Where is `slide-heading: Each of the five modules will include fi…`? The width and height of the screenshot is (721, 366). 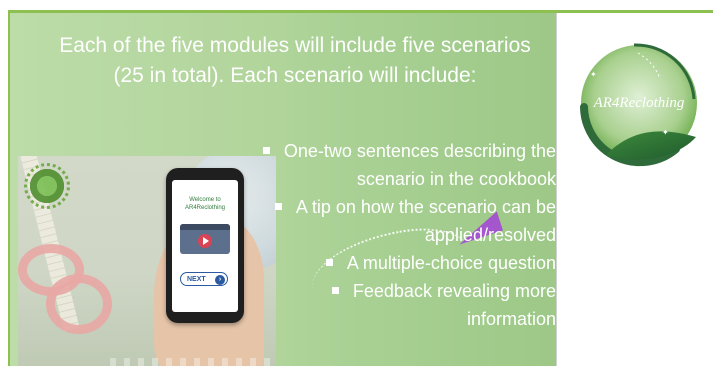
slide-heading: Each of the five modules will include fi… is located at coordinates (295, 60).